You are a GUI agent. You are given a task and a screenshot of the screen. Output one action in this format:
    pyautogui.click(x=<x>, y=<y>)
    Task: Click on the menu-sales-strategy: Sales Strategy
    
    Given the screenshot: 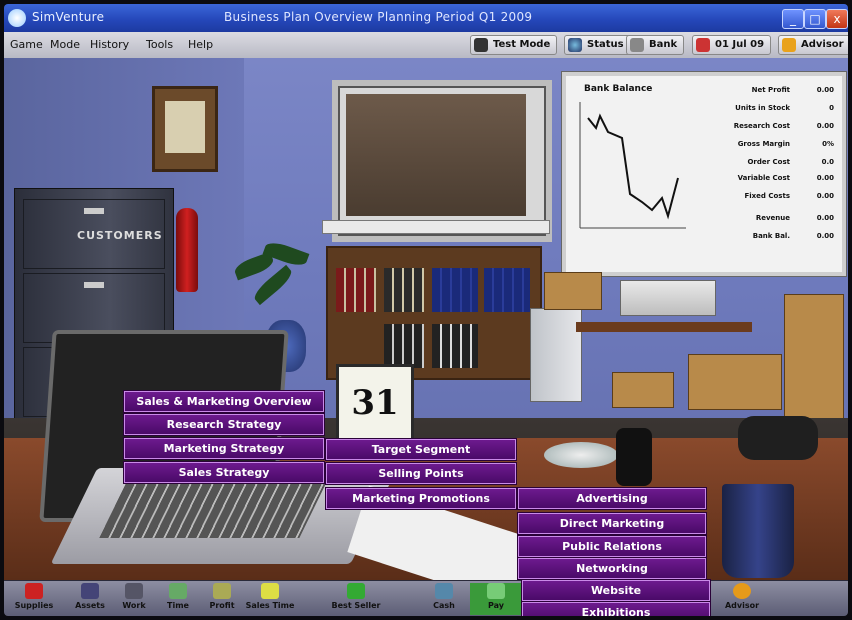 What is the action you would take?
    pyautogui.click(x=224, y=472)
    